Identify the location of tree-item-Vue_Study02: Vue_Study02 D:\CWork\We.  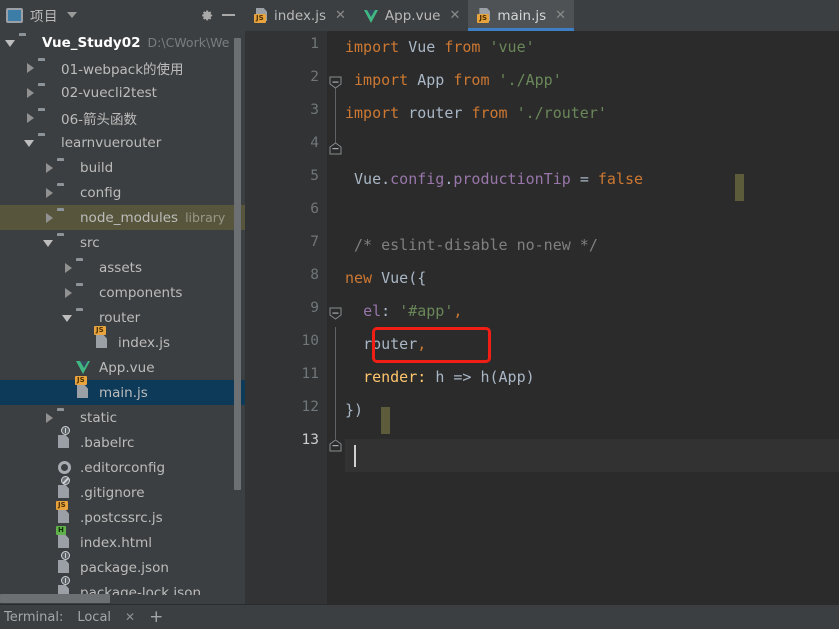
(122, 42).